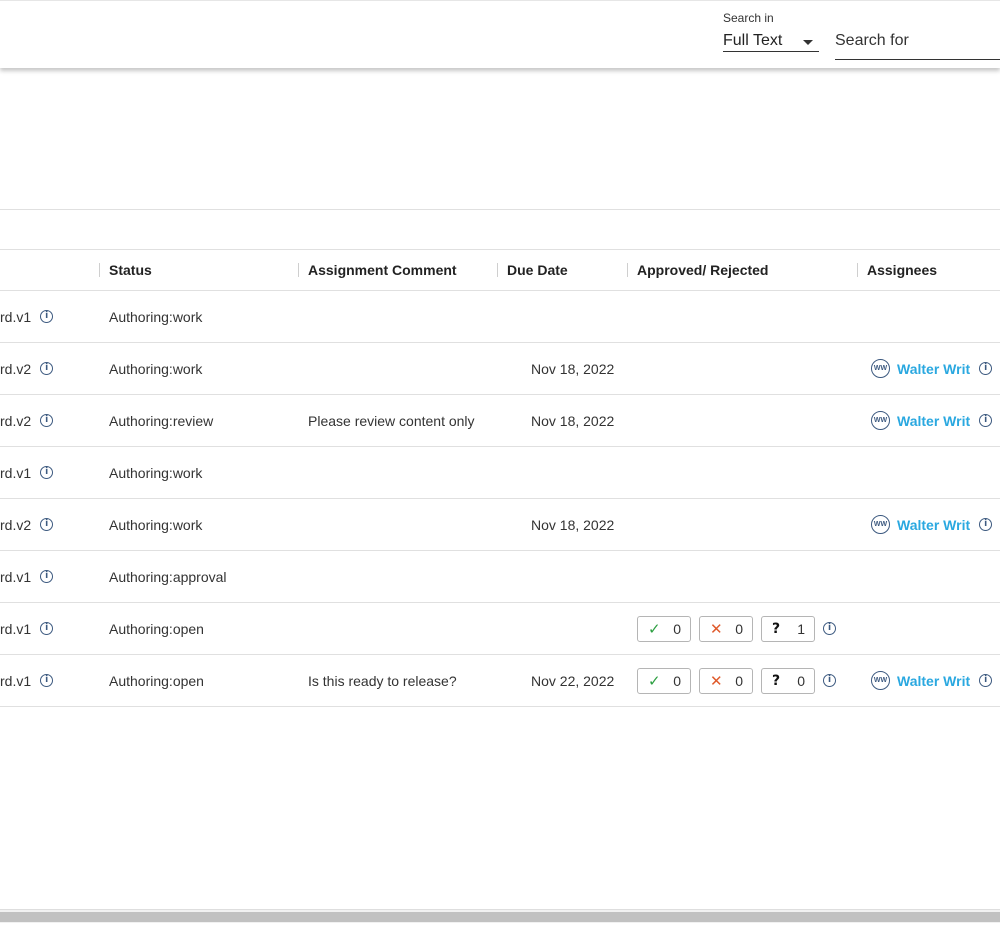 The width and height of the screenshot is (1000, 950). Describe the element at coordinates (897, 270) in the screenshot. I see `column-header-assignees: Assignees` at that location.